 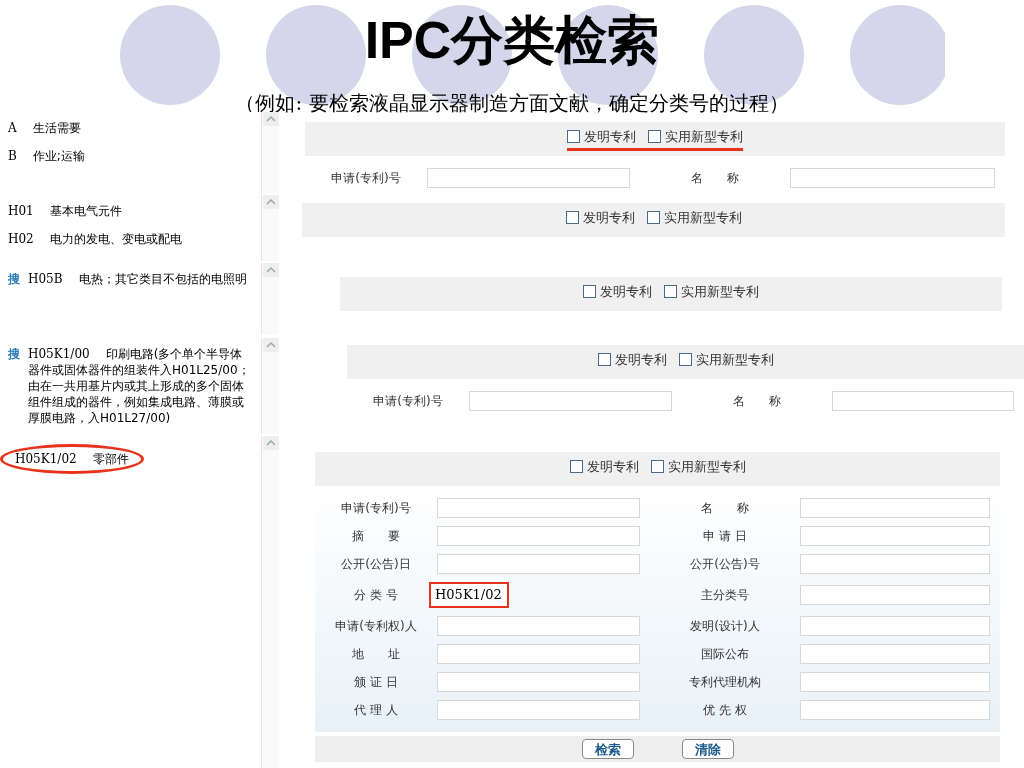 I want to click on field-label: 公开(公告)号, so click(x=725, y=564).